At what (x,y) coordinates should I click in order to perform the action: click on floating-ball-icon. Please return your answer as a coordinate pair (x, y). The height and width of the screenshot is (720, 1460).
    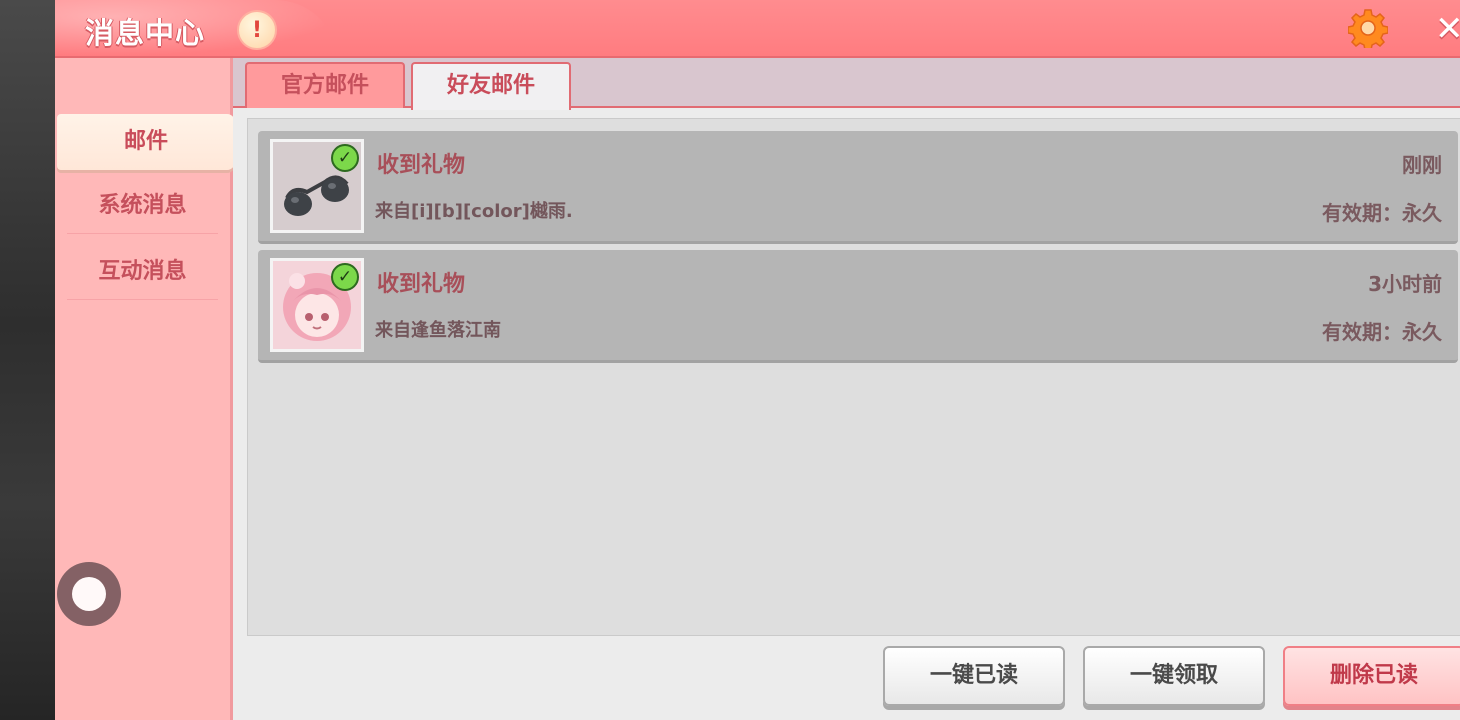
    Looking at the image, I should click on (89, 594).